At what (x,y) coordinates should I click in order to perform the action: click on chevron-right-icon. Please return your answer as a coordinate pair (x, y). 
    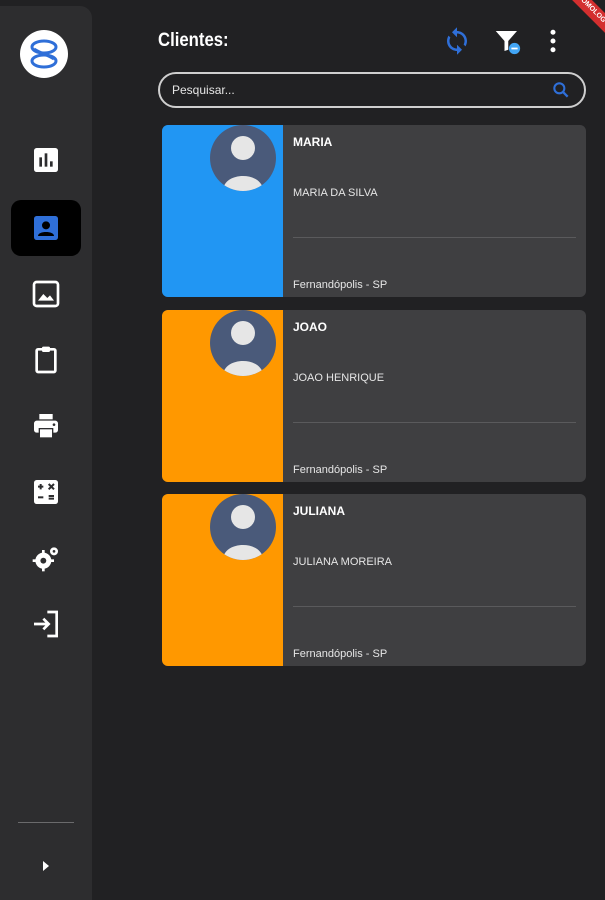
    Looking at the image, I should click on (46, 866).